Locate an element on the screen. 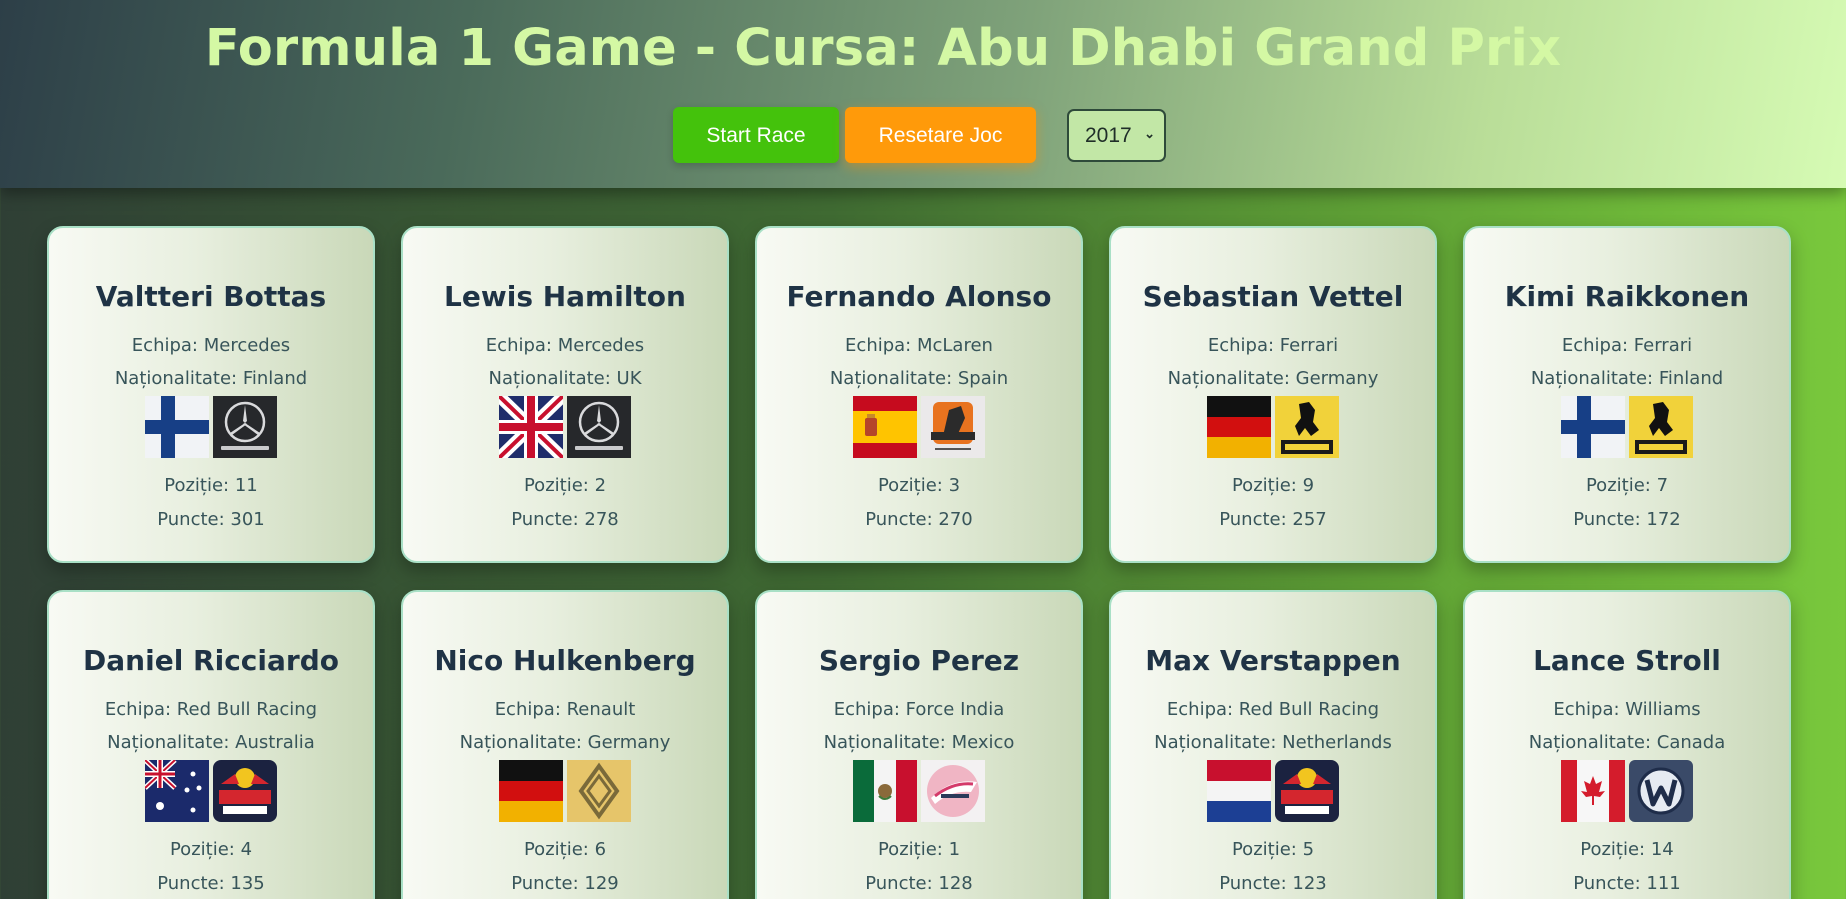 The width and height of the screenshot is (1846, 899). driver-team: Echipa: Williams is located at coordinates (1627, 709).